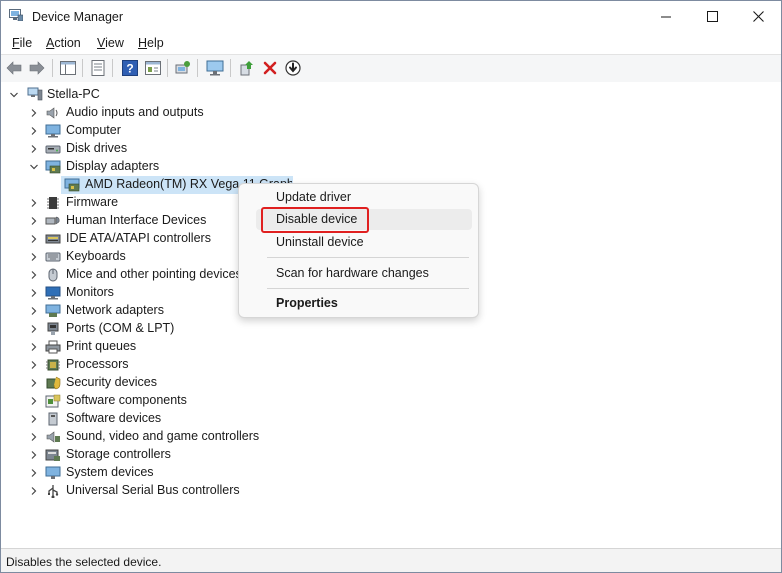 The height and width of the screenshot is (573, 782). Describe the element at coordinates (118, 454) in the screenshot. I see `tree-category-label: Storage controllers` at that location.